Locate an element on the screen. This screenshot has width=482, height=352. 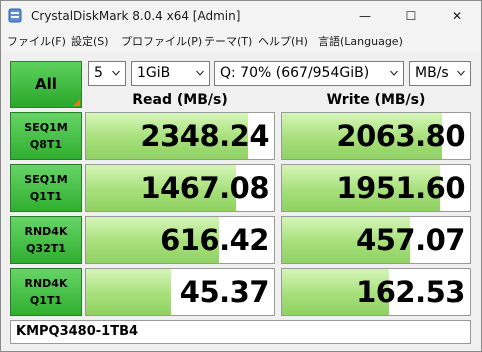
menu-theme: テーマ(T) is located at coordinates (228, 41).